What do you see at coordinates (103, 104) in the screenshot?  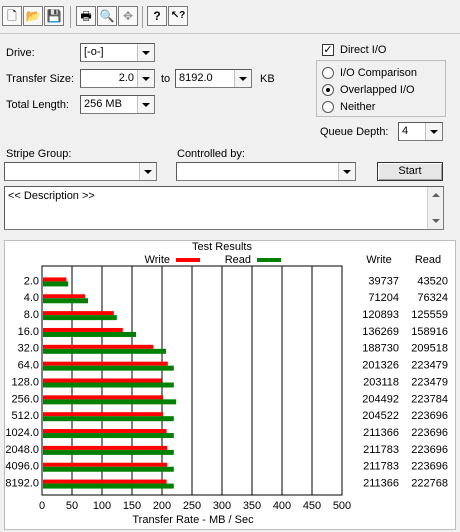 I see `total-length-value: 256 MB` at bounding box center [103, 104].